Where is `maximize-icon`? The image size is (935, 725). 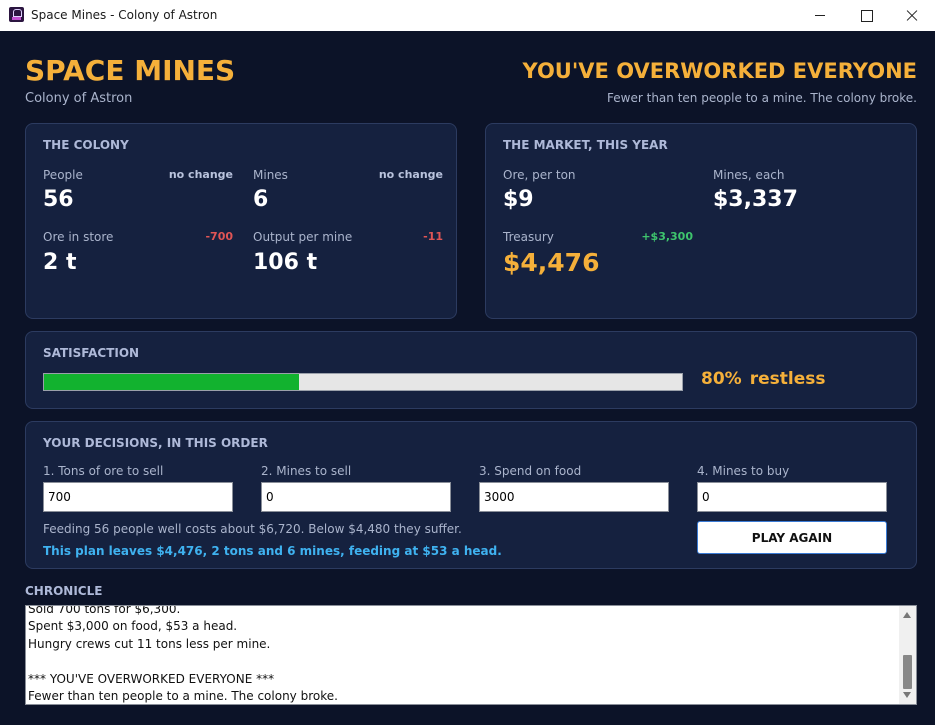
maximize-icon is located at coordinates (866, 15).